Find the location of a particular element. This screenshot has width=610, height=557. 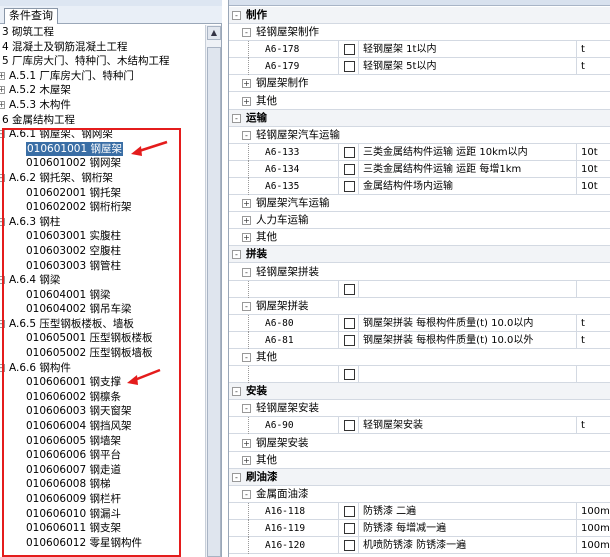

quota-row: A6-134 三类金属结构件运输 运距 每增1km 10t is located at coordinates (419, 169).